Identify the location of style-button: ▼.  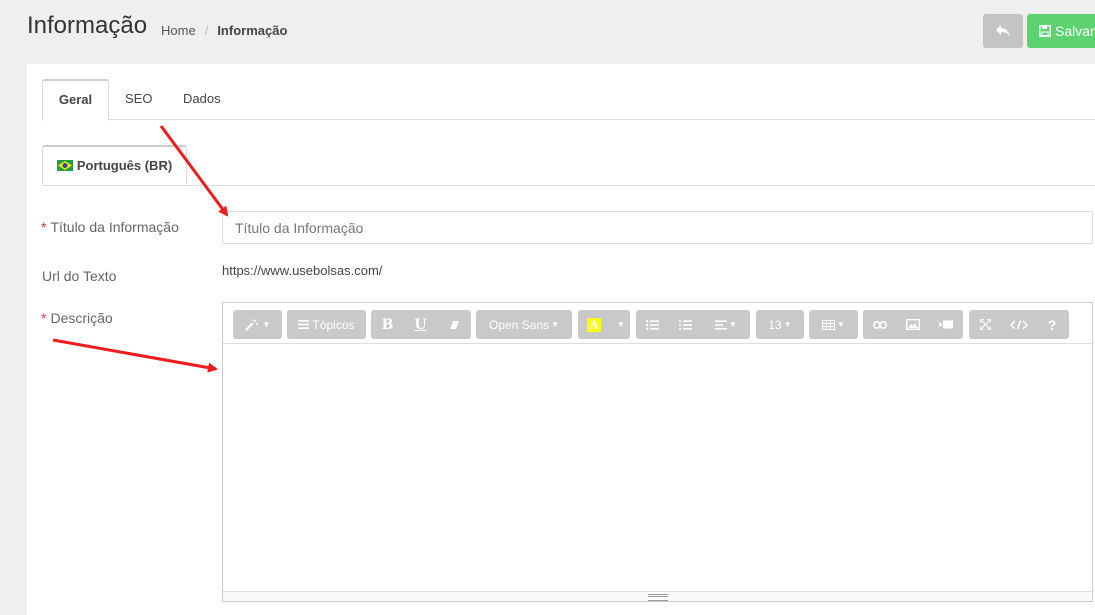
(257, 324).